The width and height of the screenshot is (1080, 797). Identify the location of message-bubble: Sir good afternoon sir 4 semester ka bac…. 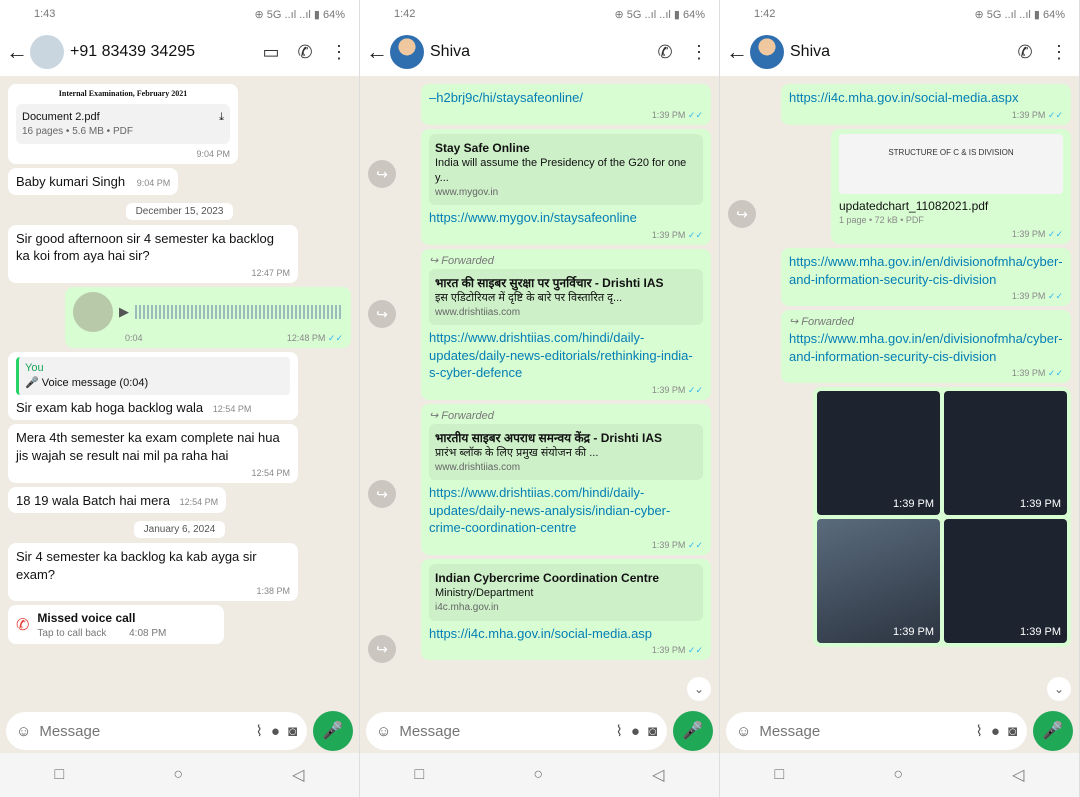
(153, 254).